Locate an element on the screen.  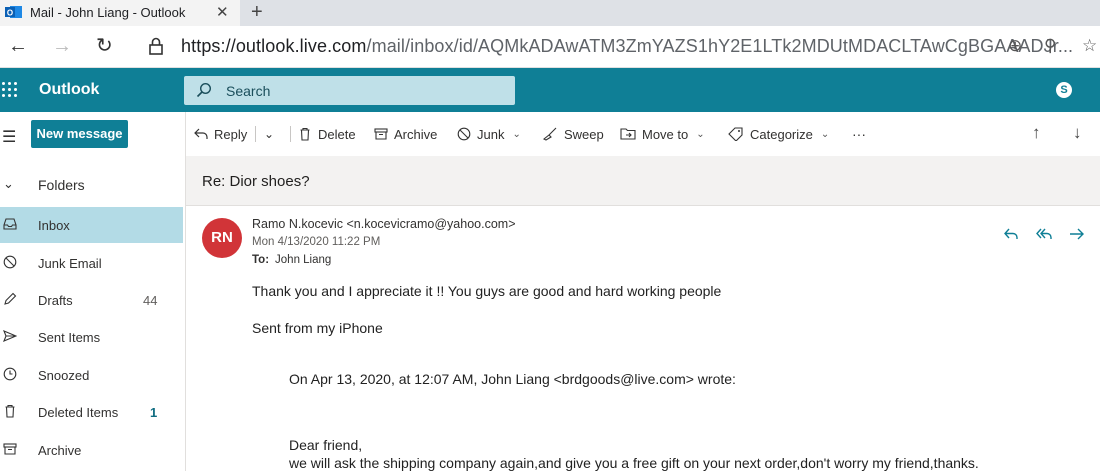
refresh-icon: ↻ is located at coordinates (104, 46).